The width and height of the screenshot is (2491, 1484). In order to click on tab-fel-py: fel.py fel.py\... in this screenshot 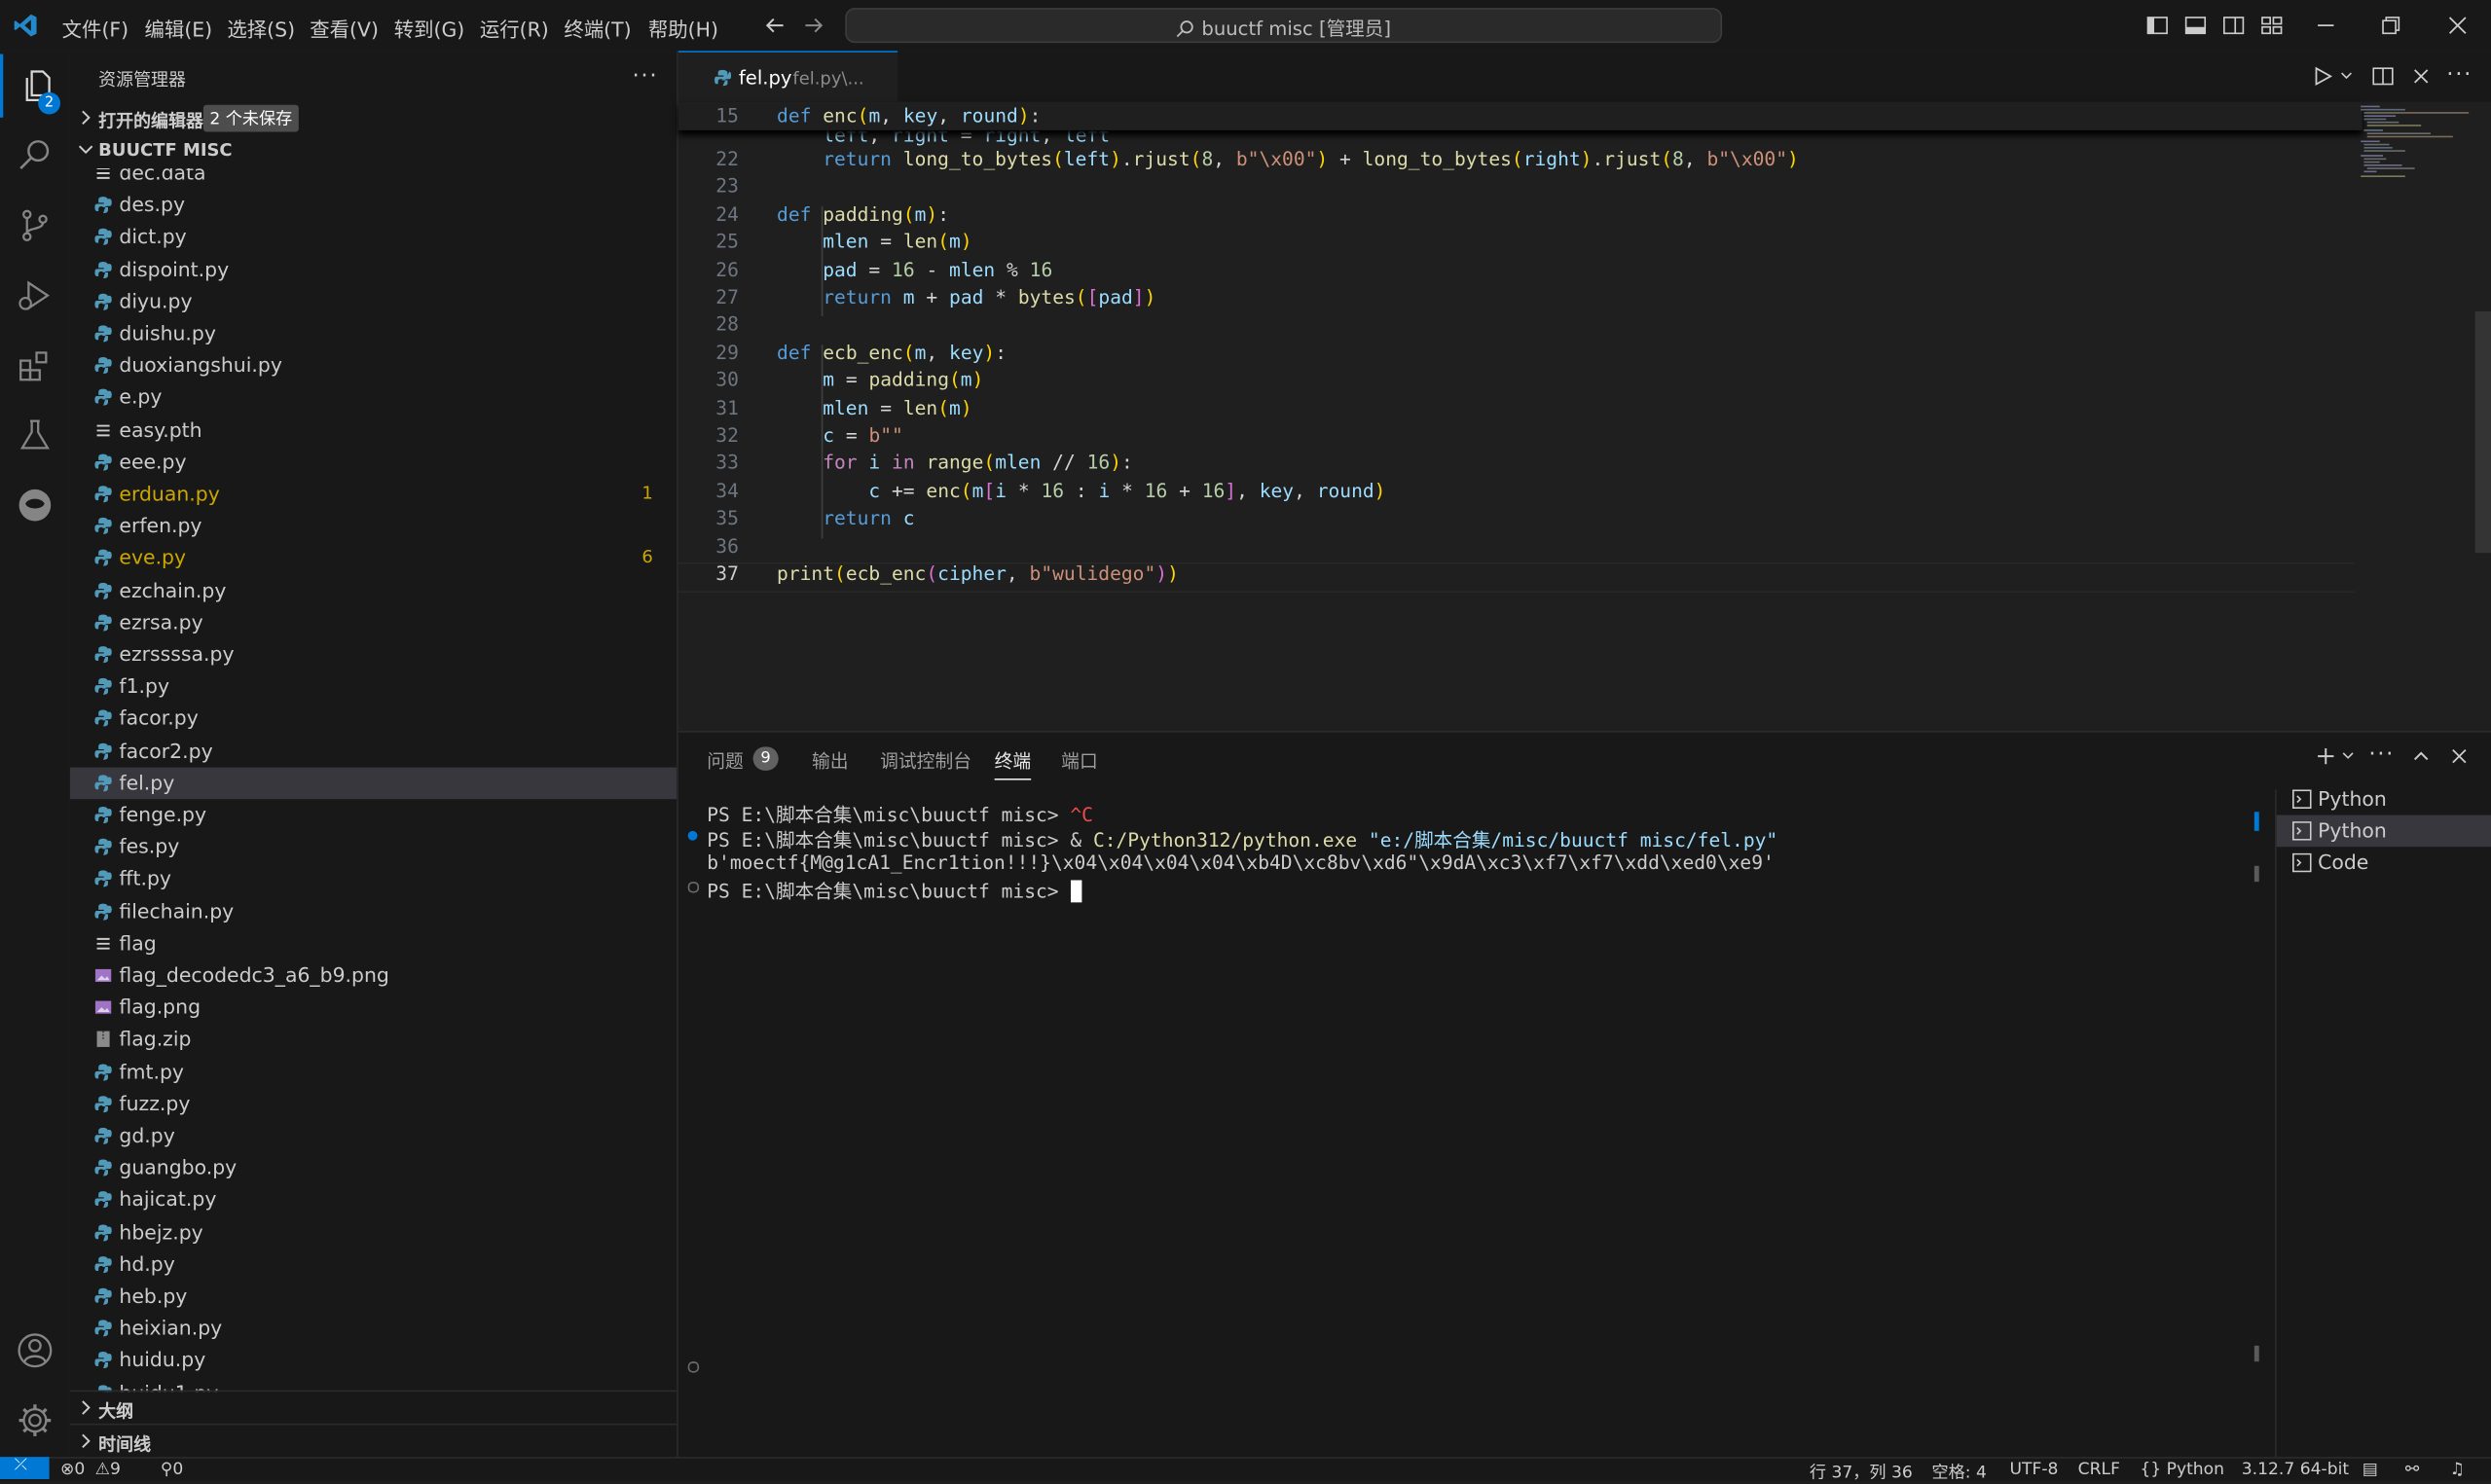, I will do `click(788, 76)`.